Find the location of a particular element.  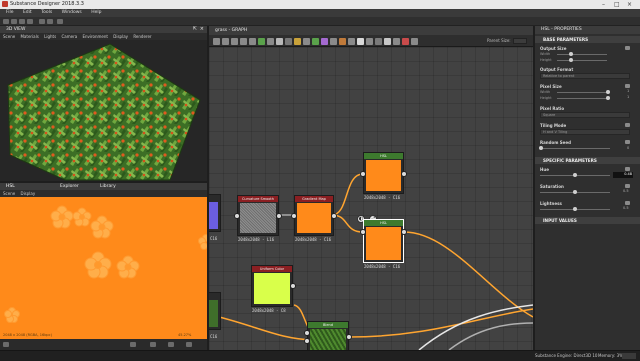

menu-help: Help is located at coordinates (96, 12).